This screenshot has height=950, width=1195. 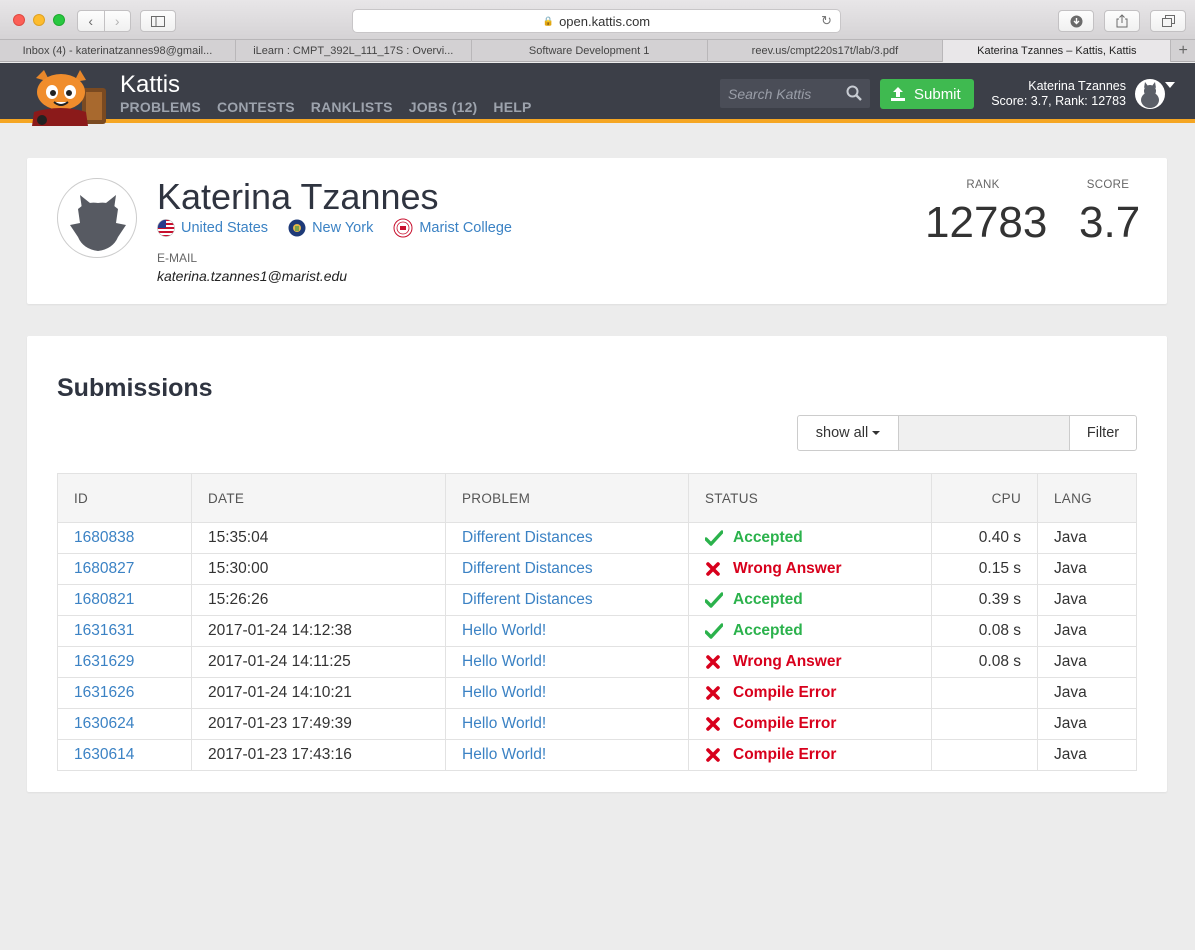 What do you see at coordinates (1168, 21) in the screenshot?
I see `tabs-overview-button` at bounding box center [1168, 21].